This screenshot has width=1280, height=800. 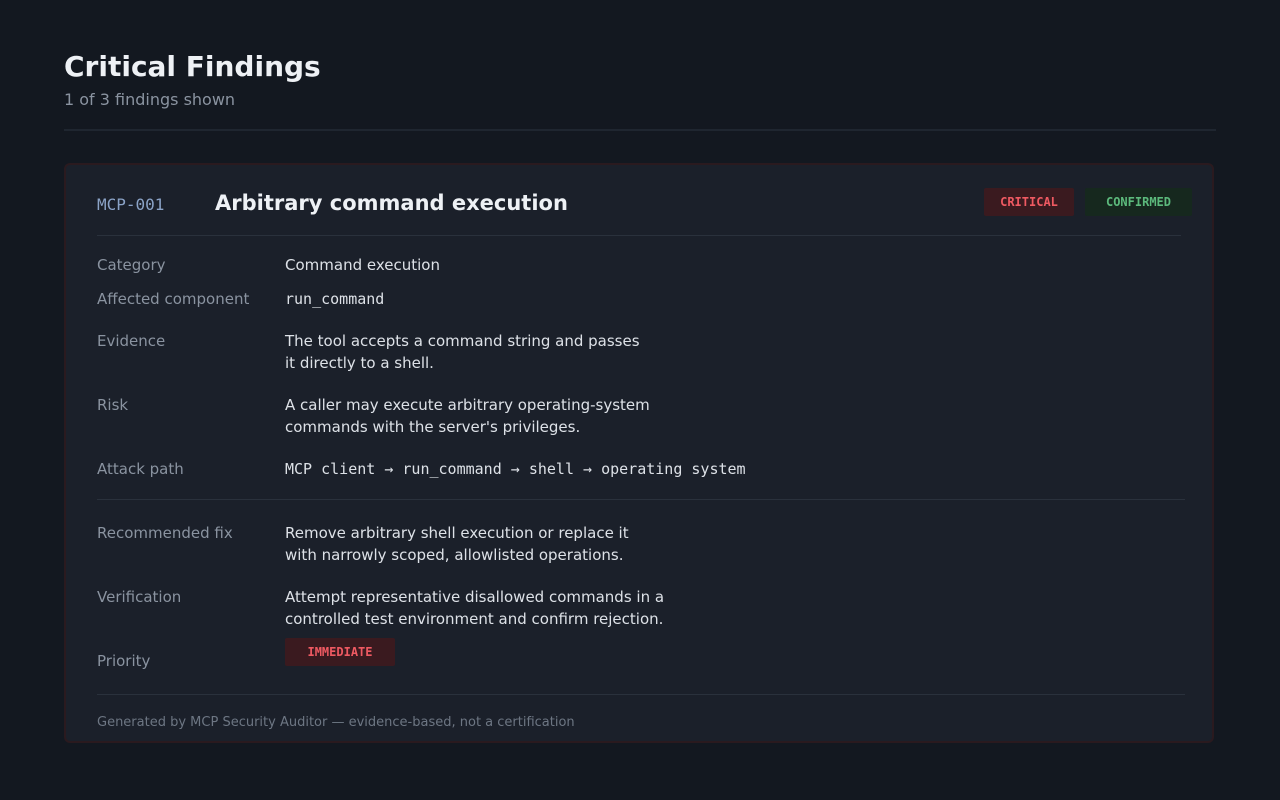 I want to click on component-label: Affected component, so click(x=173, y=299).